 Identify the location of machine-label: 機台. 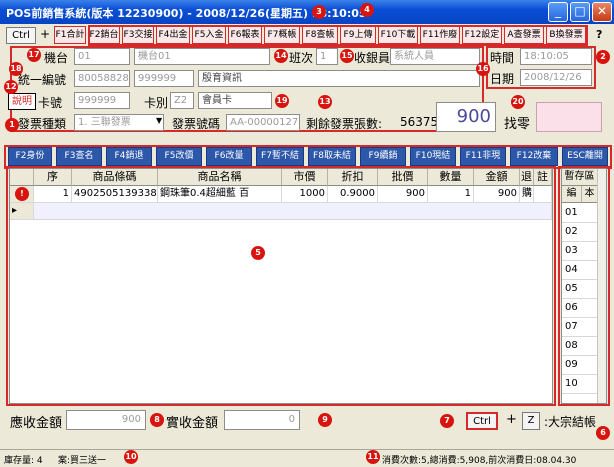
(56, 58).